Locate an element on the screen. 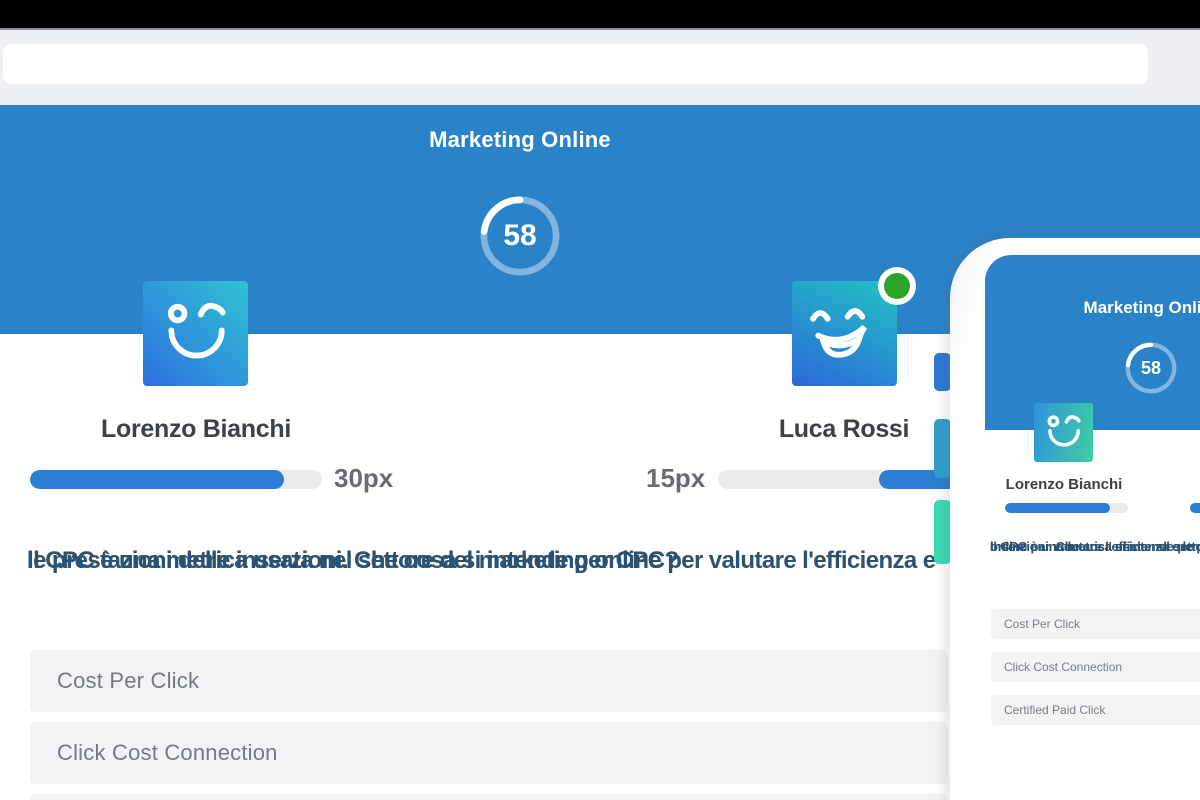 Image resolution: width=1200 pixels, height=800 pixels. player-left-progressbar is located at coordinates (176, 479).